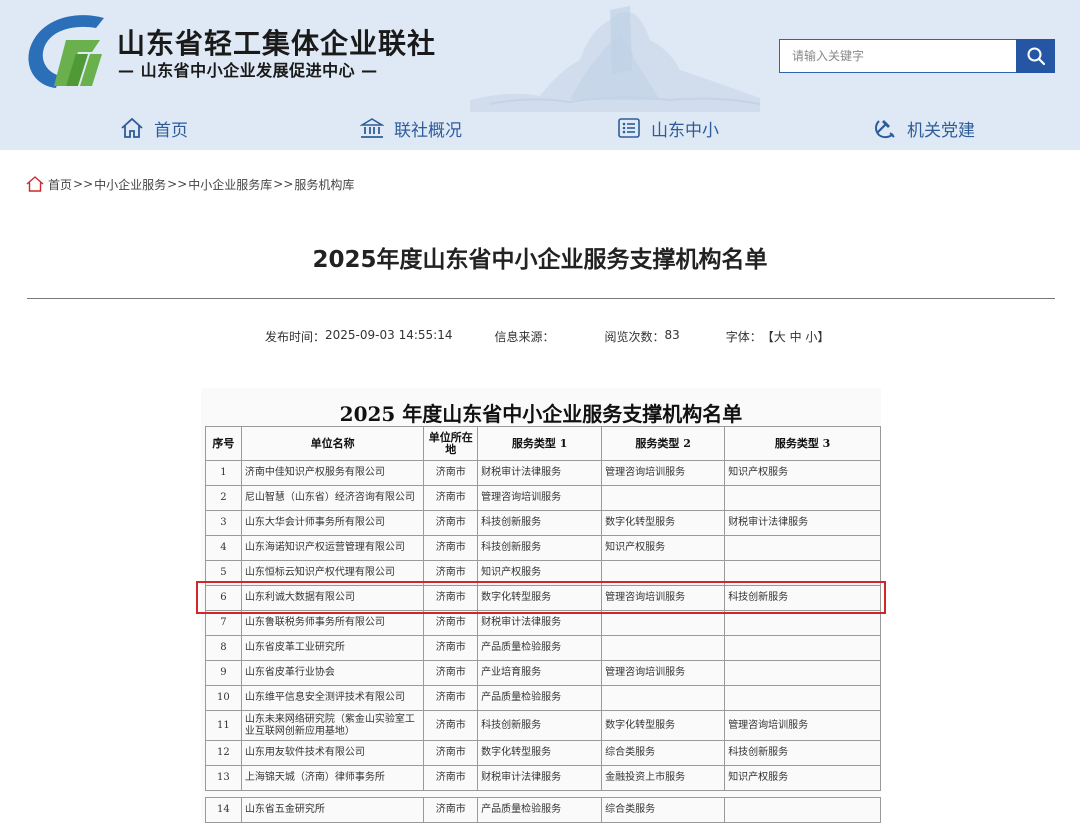  I want to click on cell-service-1: 管理咨询培训服务, so click(540, 498).